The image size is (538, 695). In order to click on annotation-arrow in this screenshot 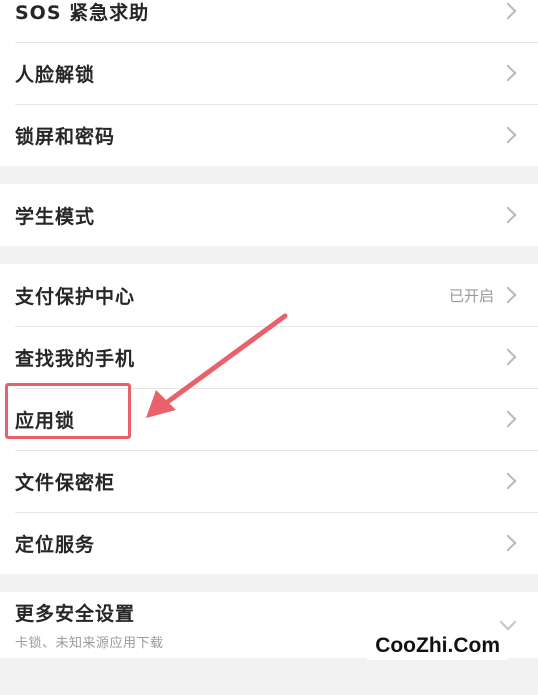, I will do `click(217, 365)`.